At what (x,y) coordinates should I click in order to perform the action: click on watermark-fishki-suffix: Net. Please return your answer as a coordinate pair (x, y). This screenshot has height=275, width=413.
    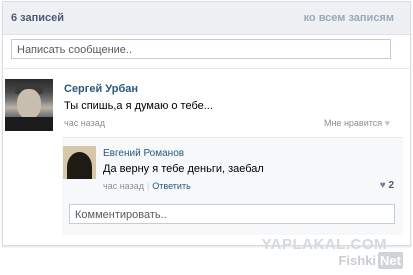
    Looking at the image, I should click on (390, 260).